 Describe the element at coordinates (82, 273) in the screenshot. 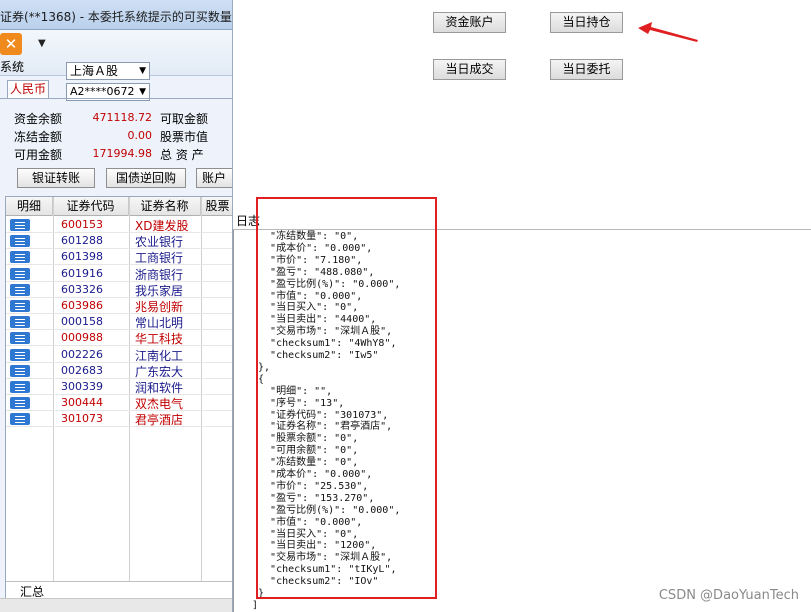

I see `stock-code: 601916` at that location.